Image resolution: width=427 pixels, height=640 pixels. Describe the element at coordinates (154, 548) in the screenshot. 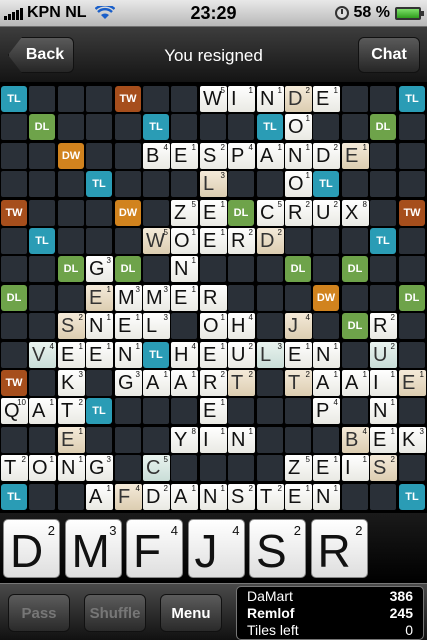

I see `rack-tile: F4` at that location.